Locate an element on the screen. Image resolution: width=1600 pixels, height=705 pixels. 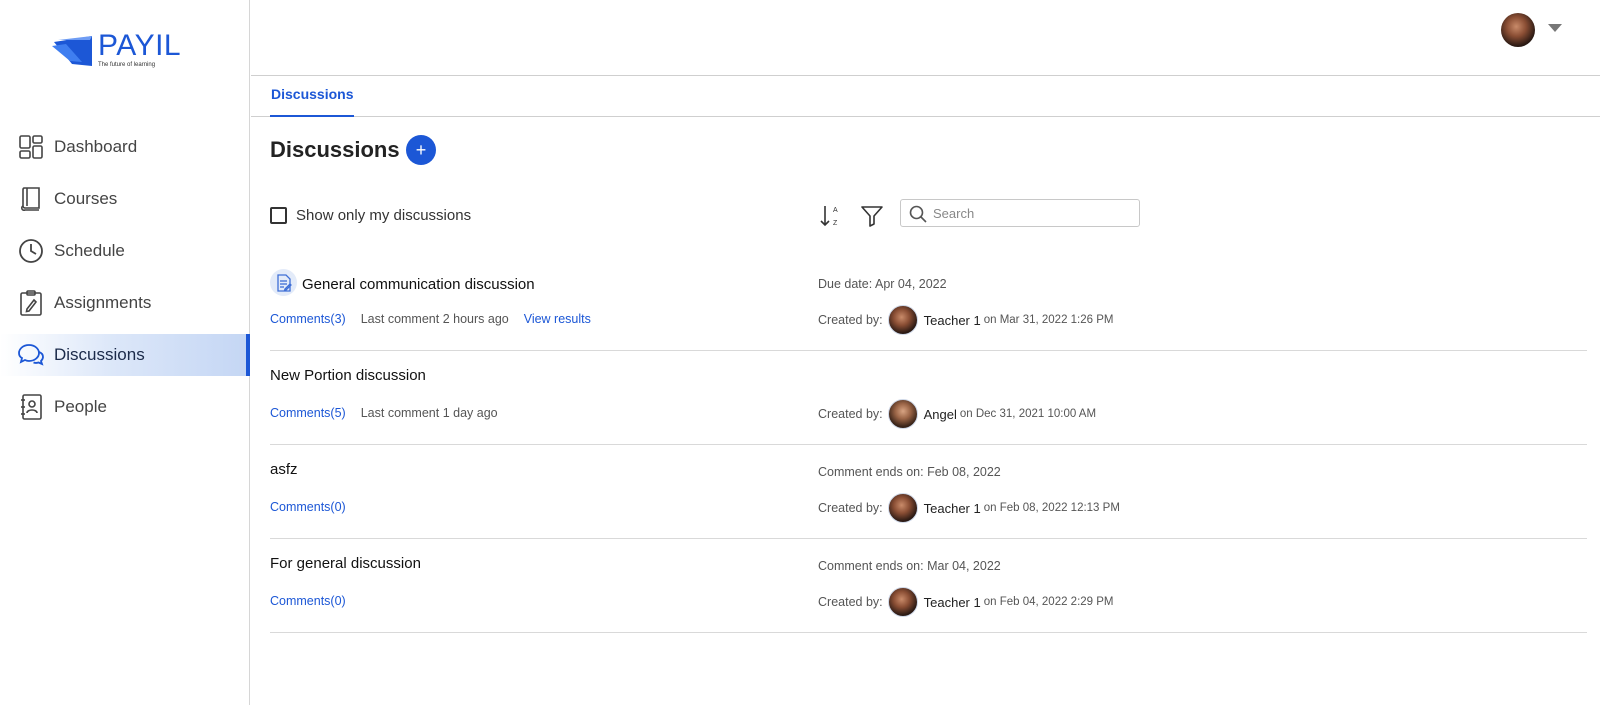
discussion-title-text: New Portion discussion is located at coordinates (348, 375).